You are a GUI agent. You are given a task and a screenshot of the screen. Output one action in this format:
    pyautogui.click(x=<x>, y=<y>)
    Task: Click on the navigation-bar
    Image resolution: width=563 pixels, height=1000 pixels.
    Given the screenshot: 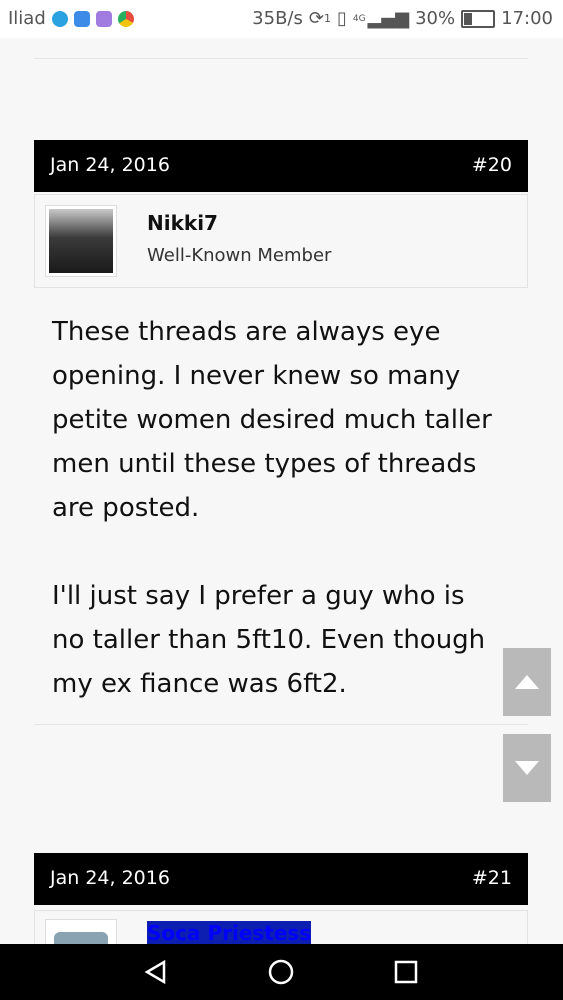 What is the action you would take?
    pyautogui.click(x=281, y=972)
    